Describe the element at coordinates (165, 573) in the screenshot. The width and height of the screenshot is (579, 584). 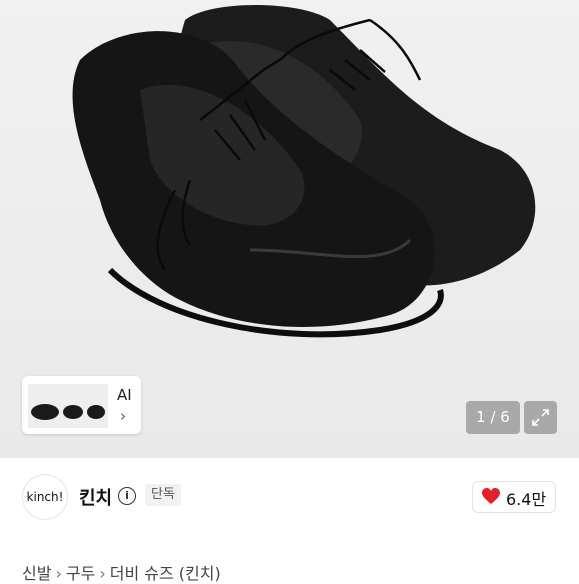
I see `breadcrumb-item: 더비 슈즈 (킨치)` at that location.